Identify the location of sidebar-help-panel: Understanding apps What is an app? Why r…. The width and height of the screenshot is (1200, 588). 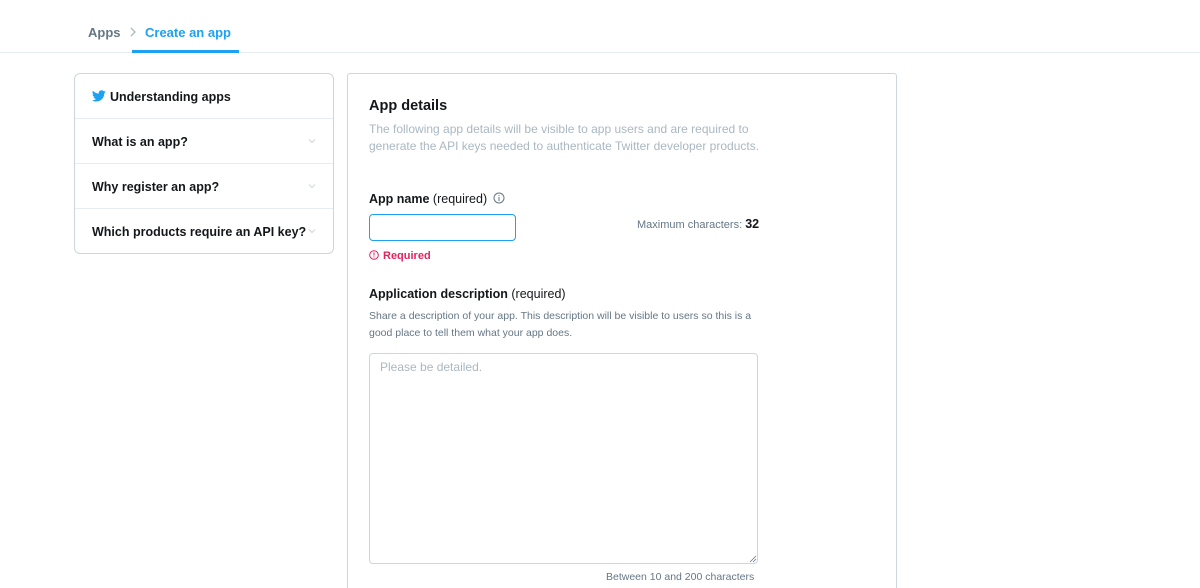
(204, 163).